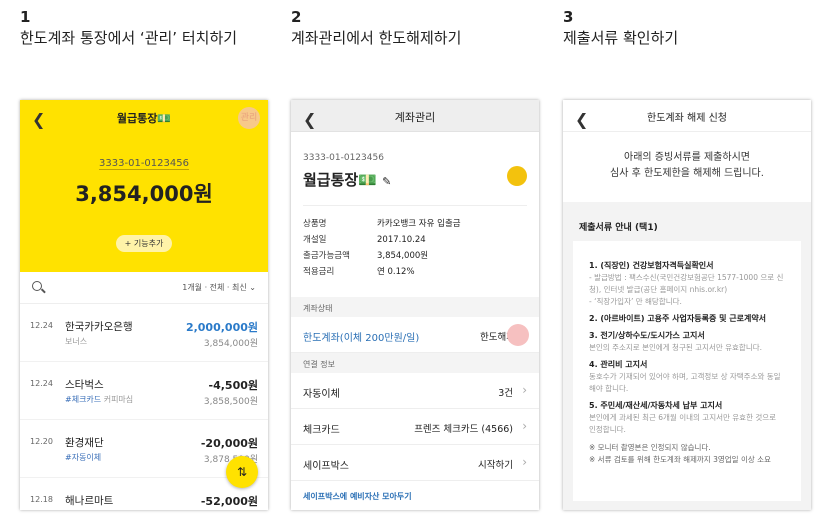  What do you see at coordinates (517, 176) in the screenshot?
I see `account-color-dot` at bounding box center [517, 176].